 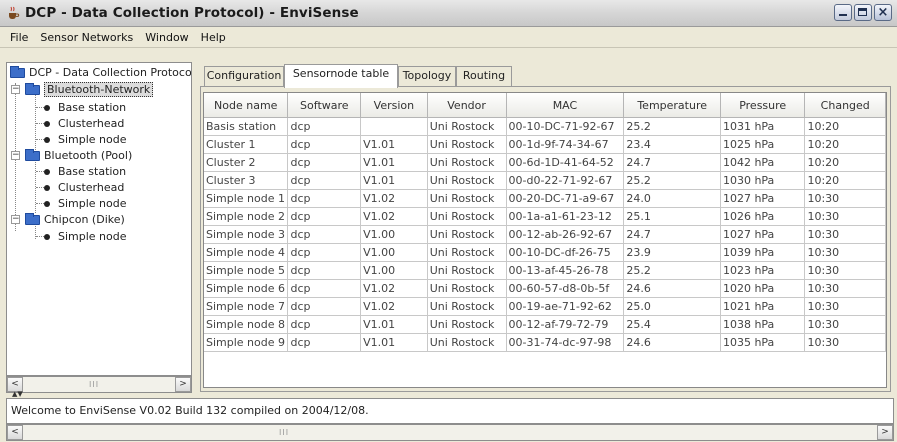 I want to click on maximize-icon, so click(x=862, y=12).